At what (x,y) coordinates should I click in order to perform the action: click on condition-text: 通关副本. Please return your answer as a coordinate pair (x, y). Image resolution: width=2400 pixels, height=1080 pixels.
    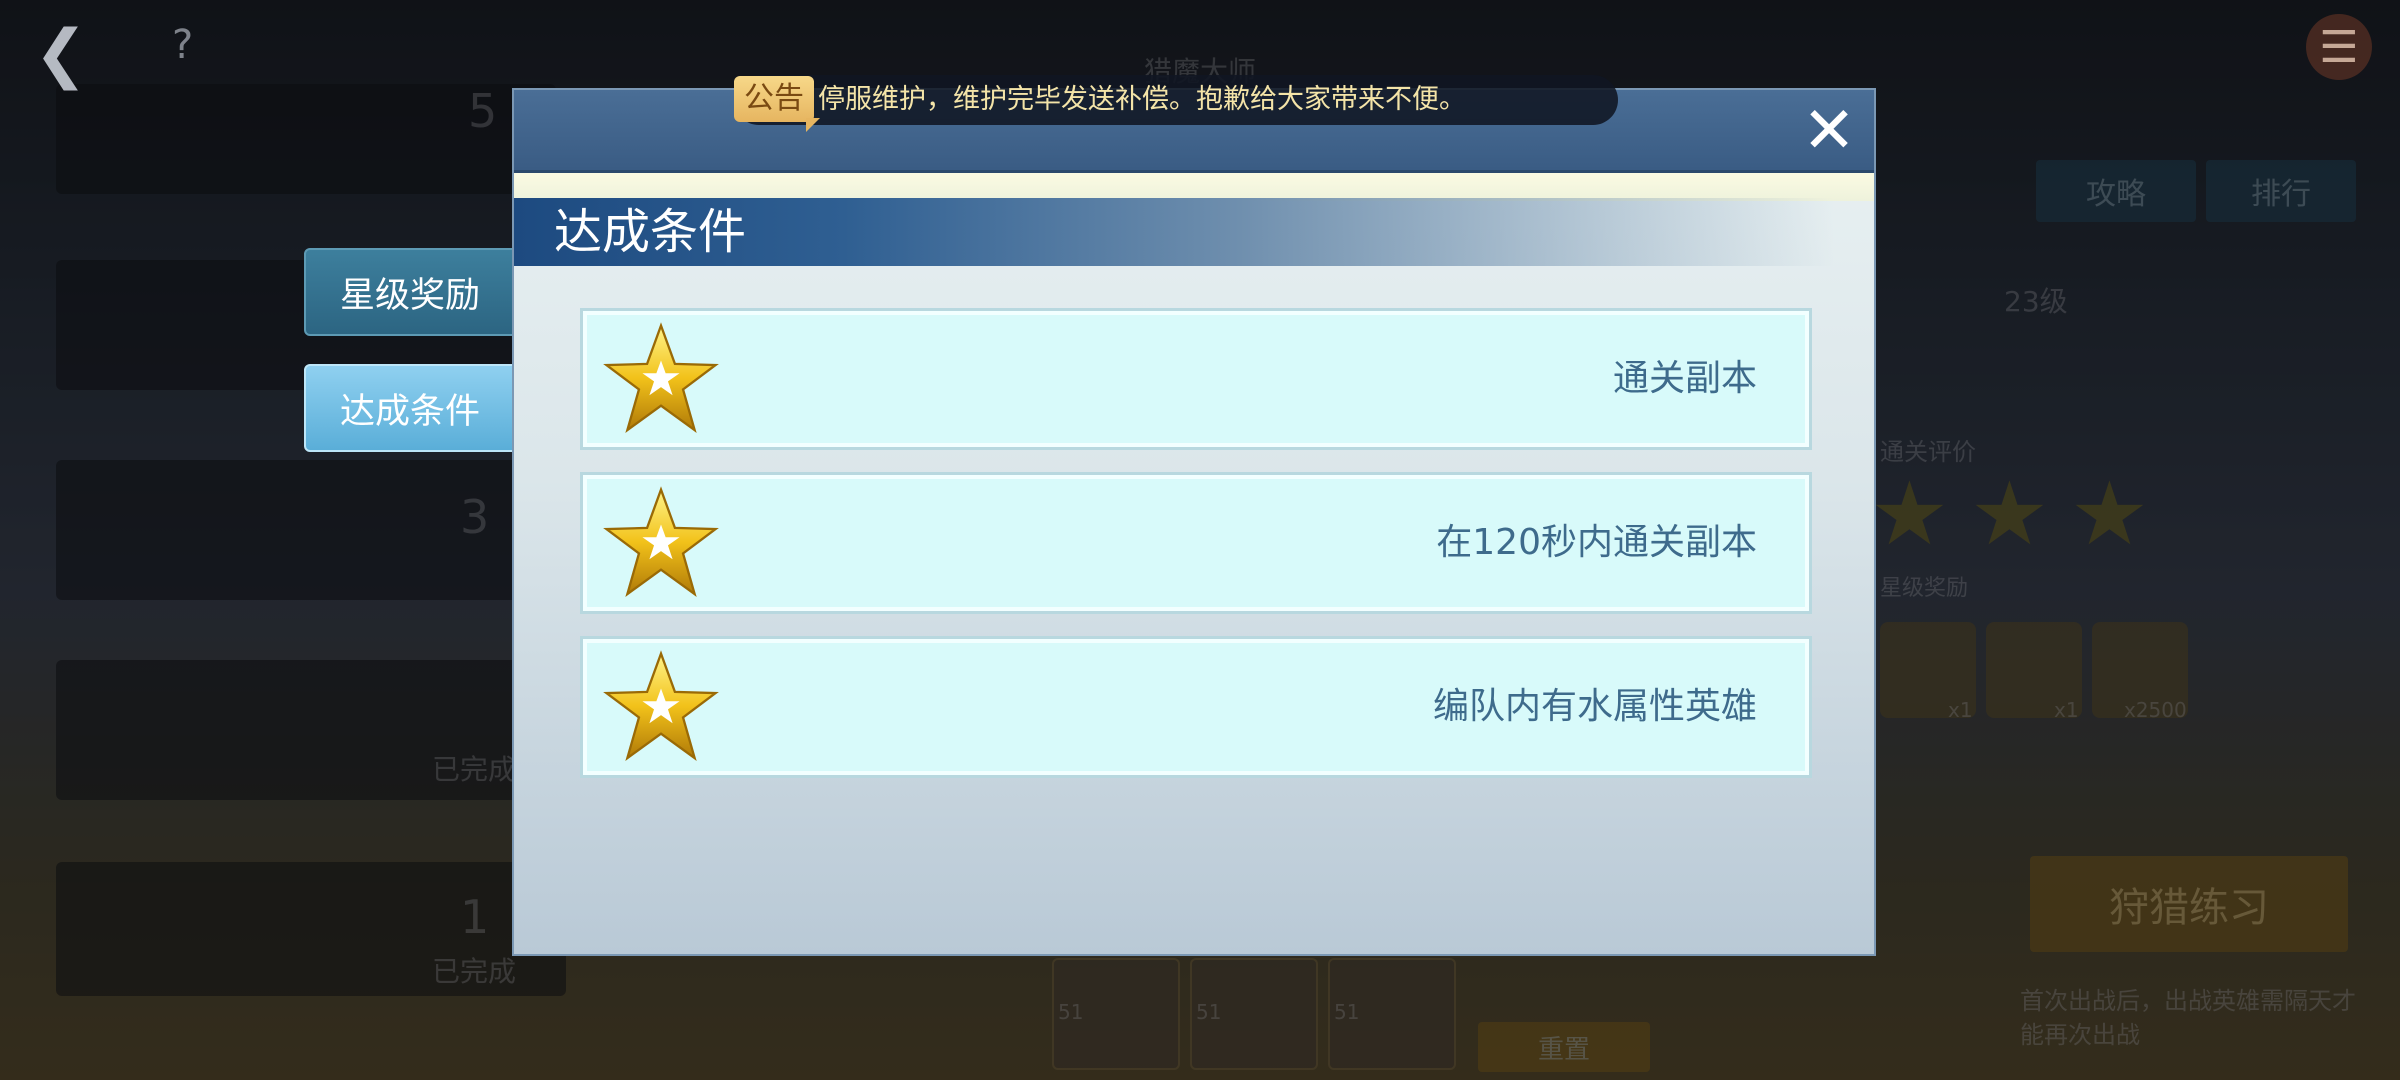
    Looking at the image, I should click on (1684, 378).